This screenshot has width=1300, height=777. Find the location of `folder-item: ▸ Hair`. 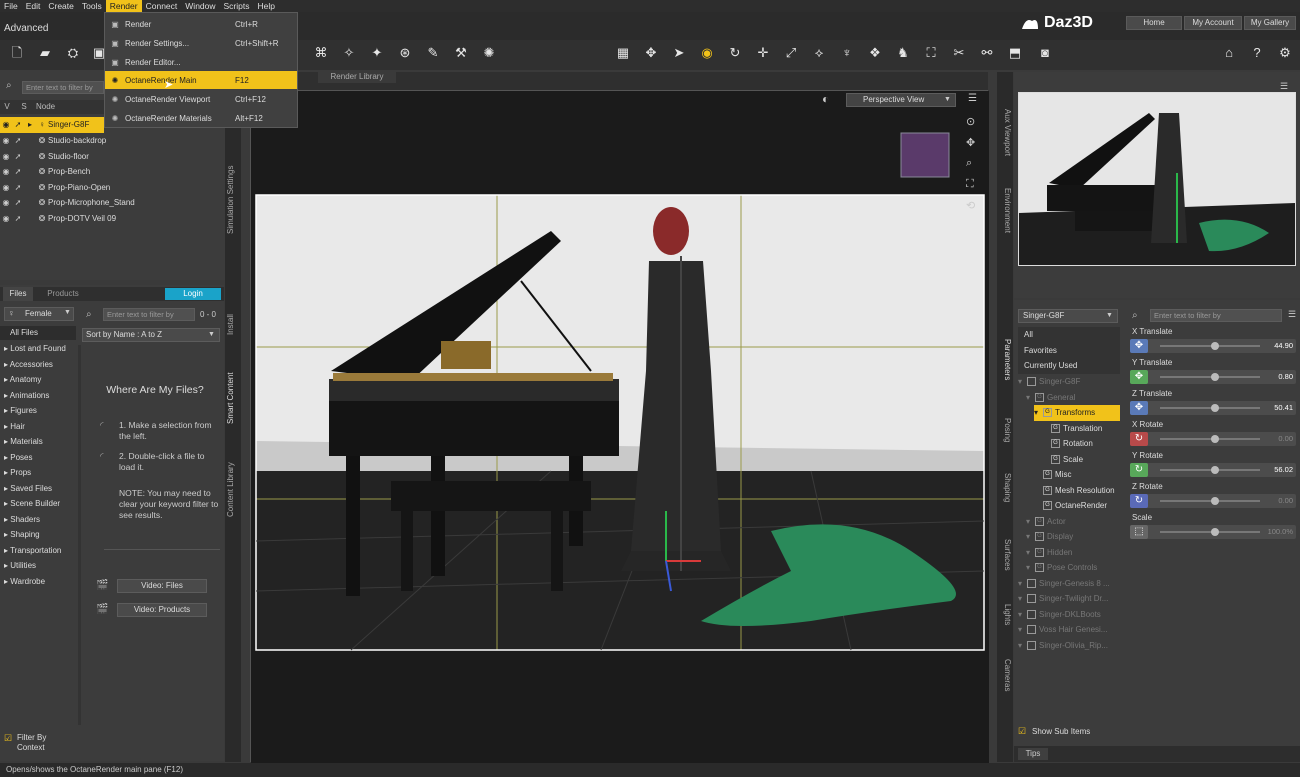

folder-item: ▸ Hair is located at coordinates (14, 427).